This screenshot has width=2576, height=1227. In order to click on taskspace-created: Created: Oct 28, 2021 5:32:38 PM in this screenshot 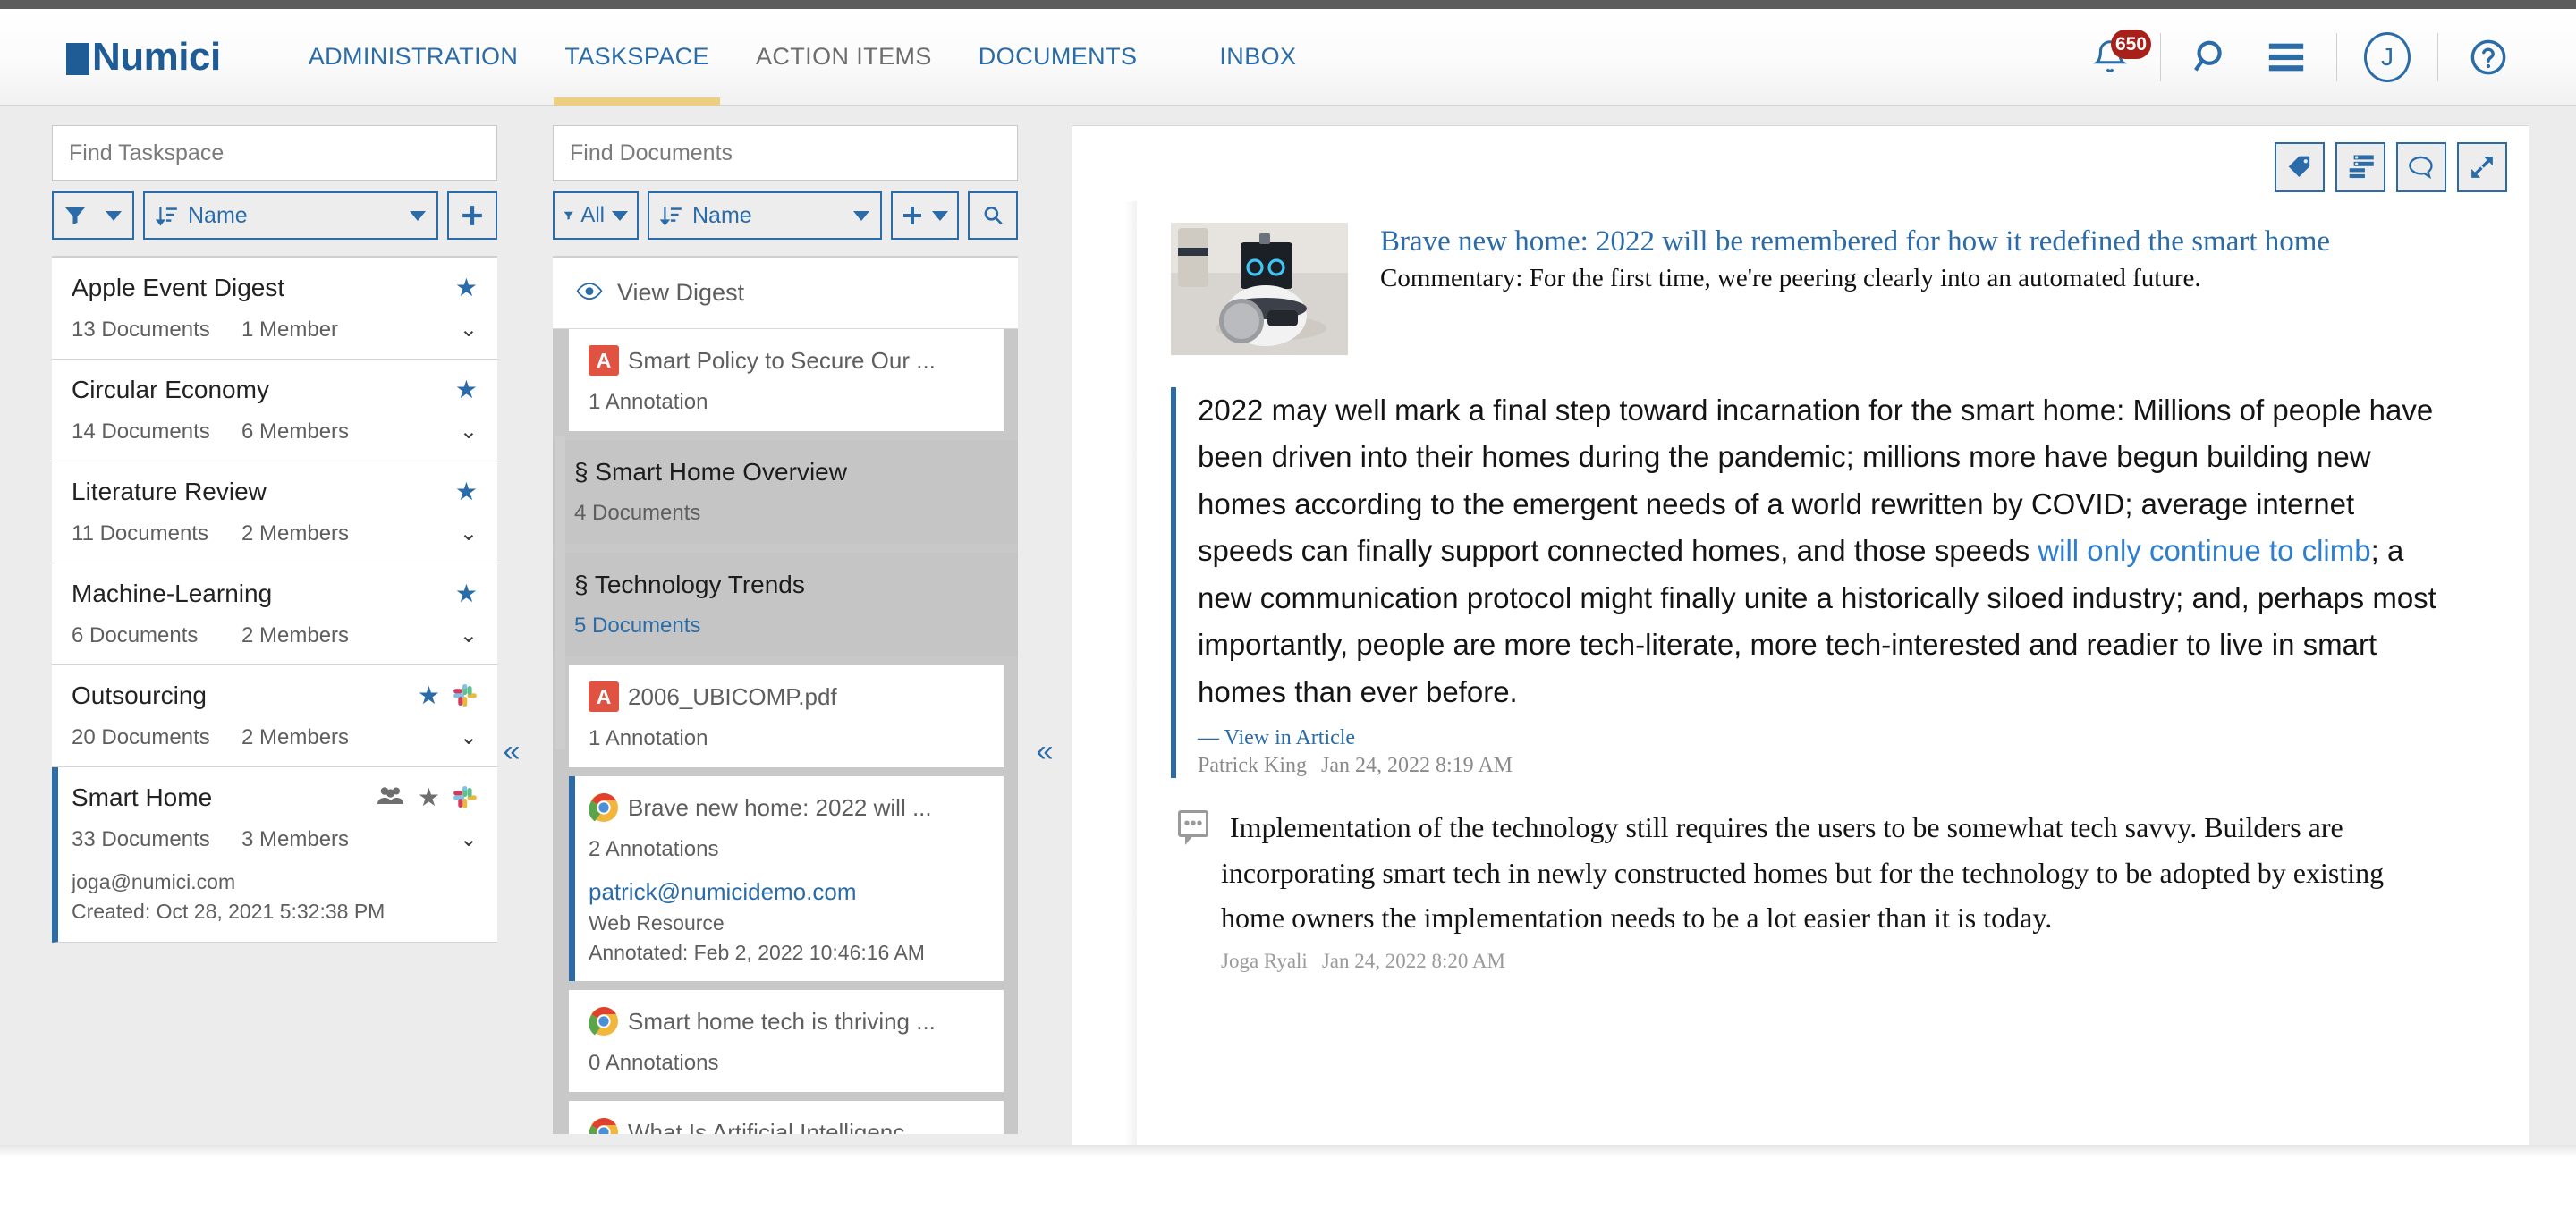, I will do `click(229, 912)`.